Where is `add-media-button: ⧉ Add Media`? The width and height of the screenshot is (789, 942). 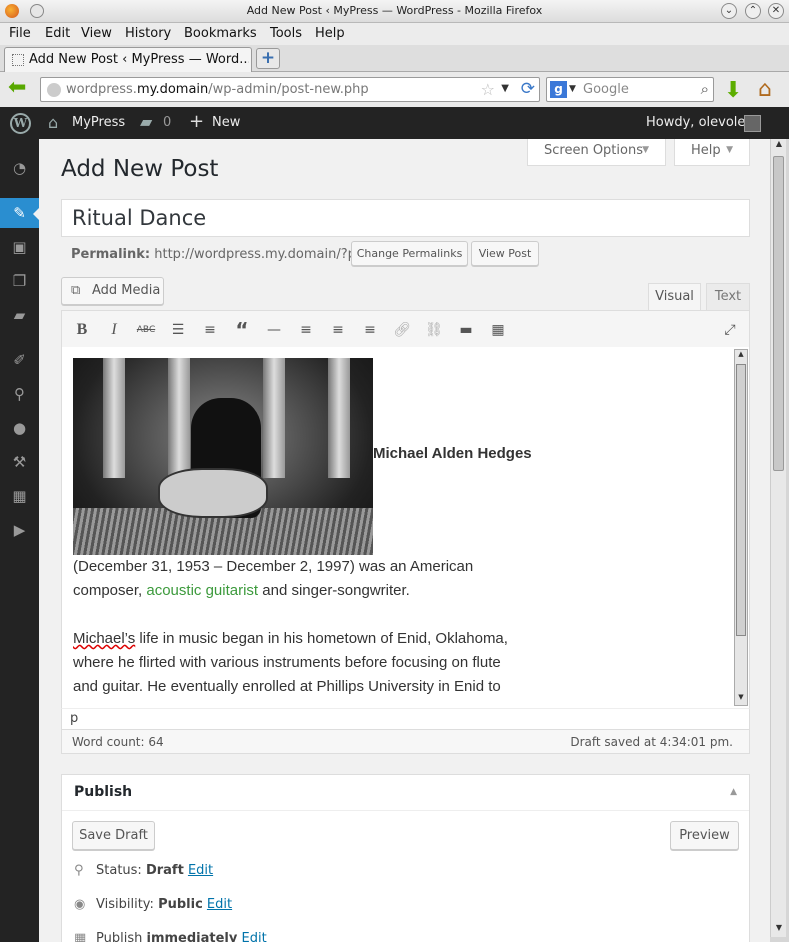 add-media-button: ⧉ Add Media is located at coordinates (112, 291).